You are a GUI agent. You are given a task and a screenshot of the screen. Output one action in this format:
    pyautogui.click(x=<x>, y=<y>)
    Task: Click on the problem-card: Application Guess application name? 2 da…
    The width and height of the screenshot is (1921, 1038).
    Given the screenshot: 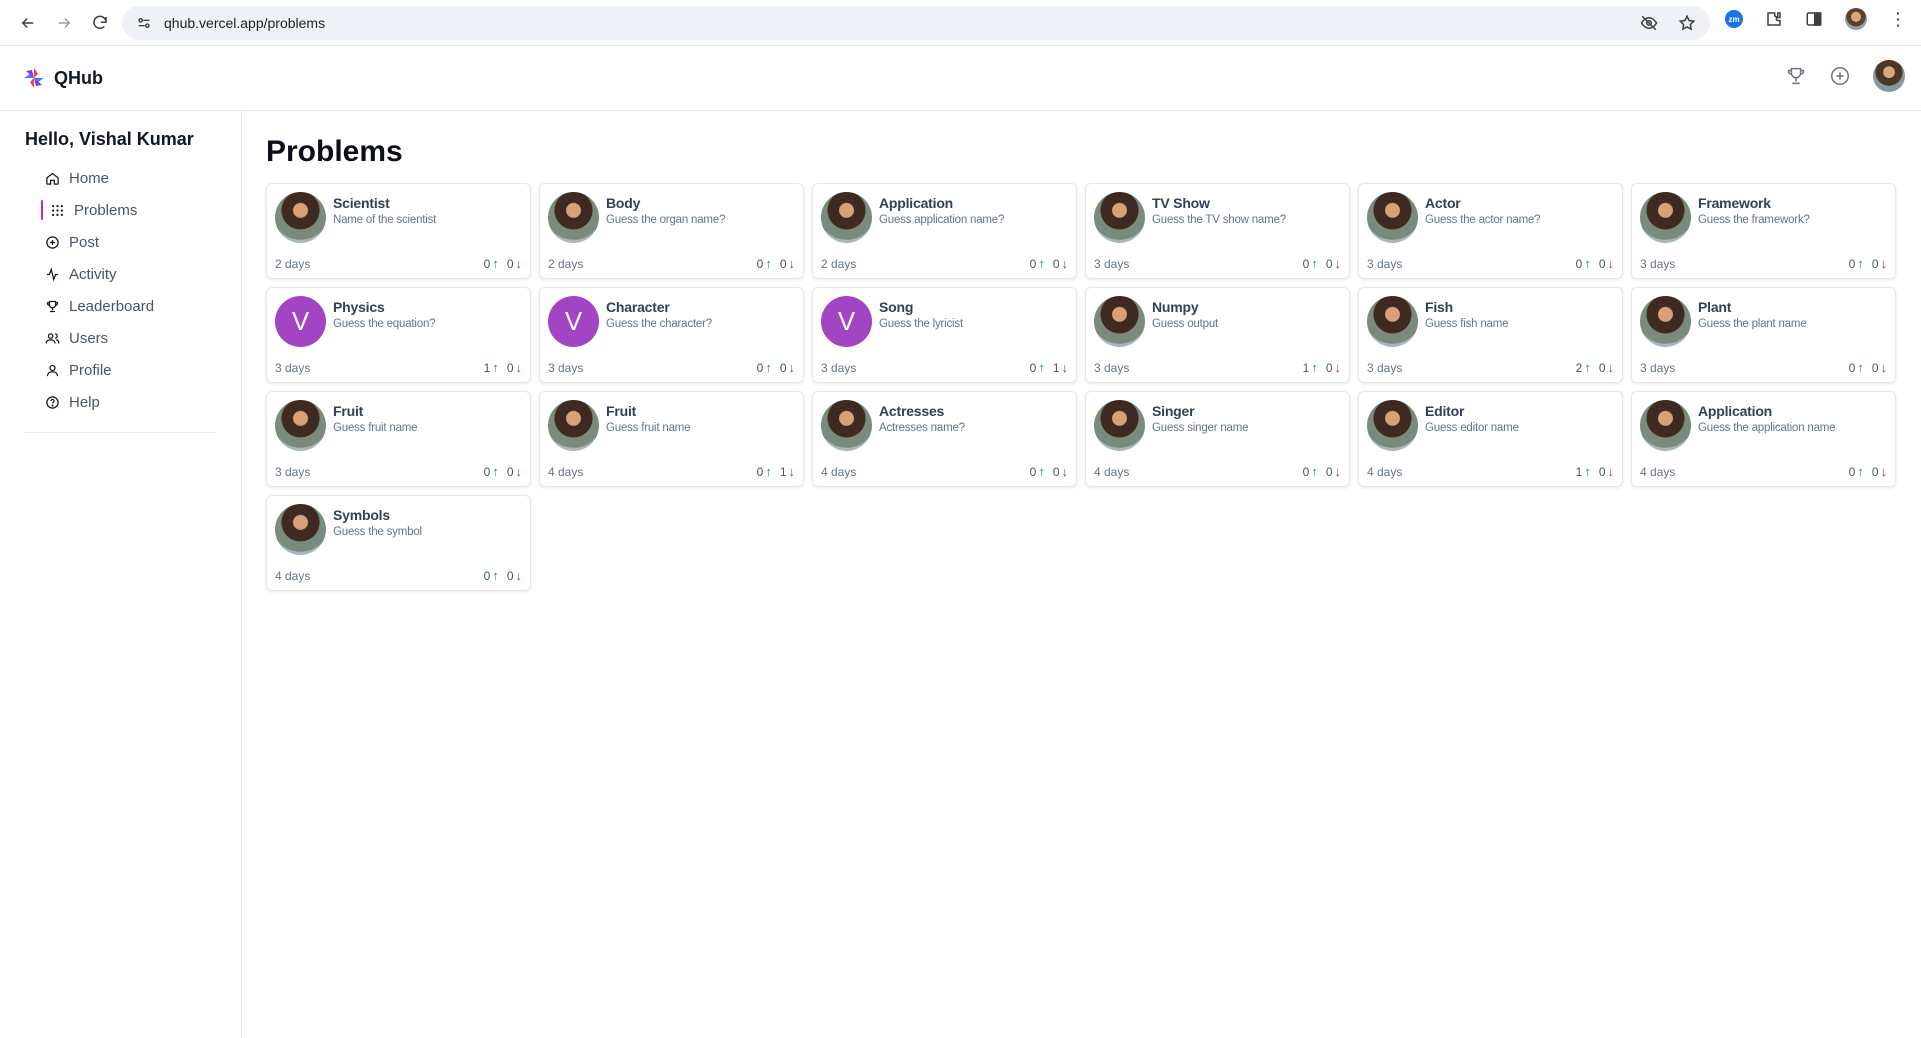 What is the action you would take?
    pyautogui.click(x=944, y=231)
    